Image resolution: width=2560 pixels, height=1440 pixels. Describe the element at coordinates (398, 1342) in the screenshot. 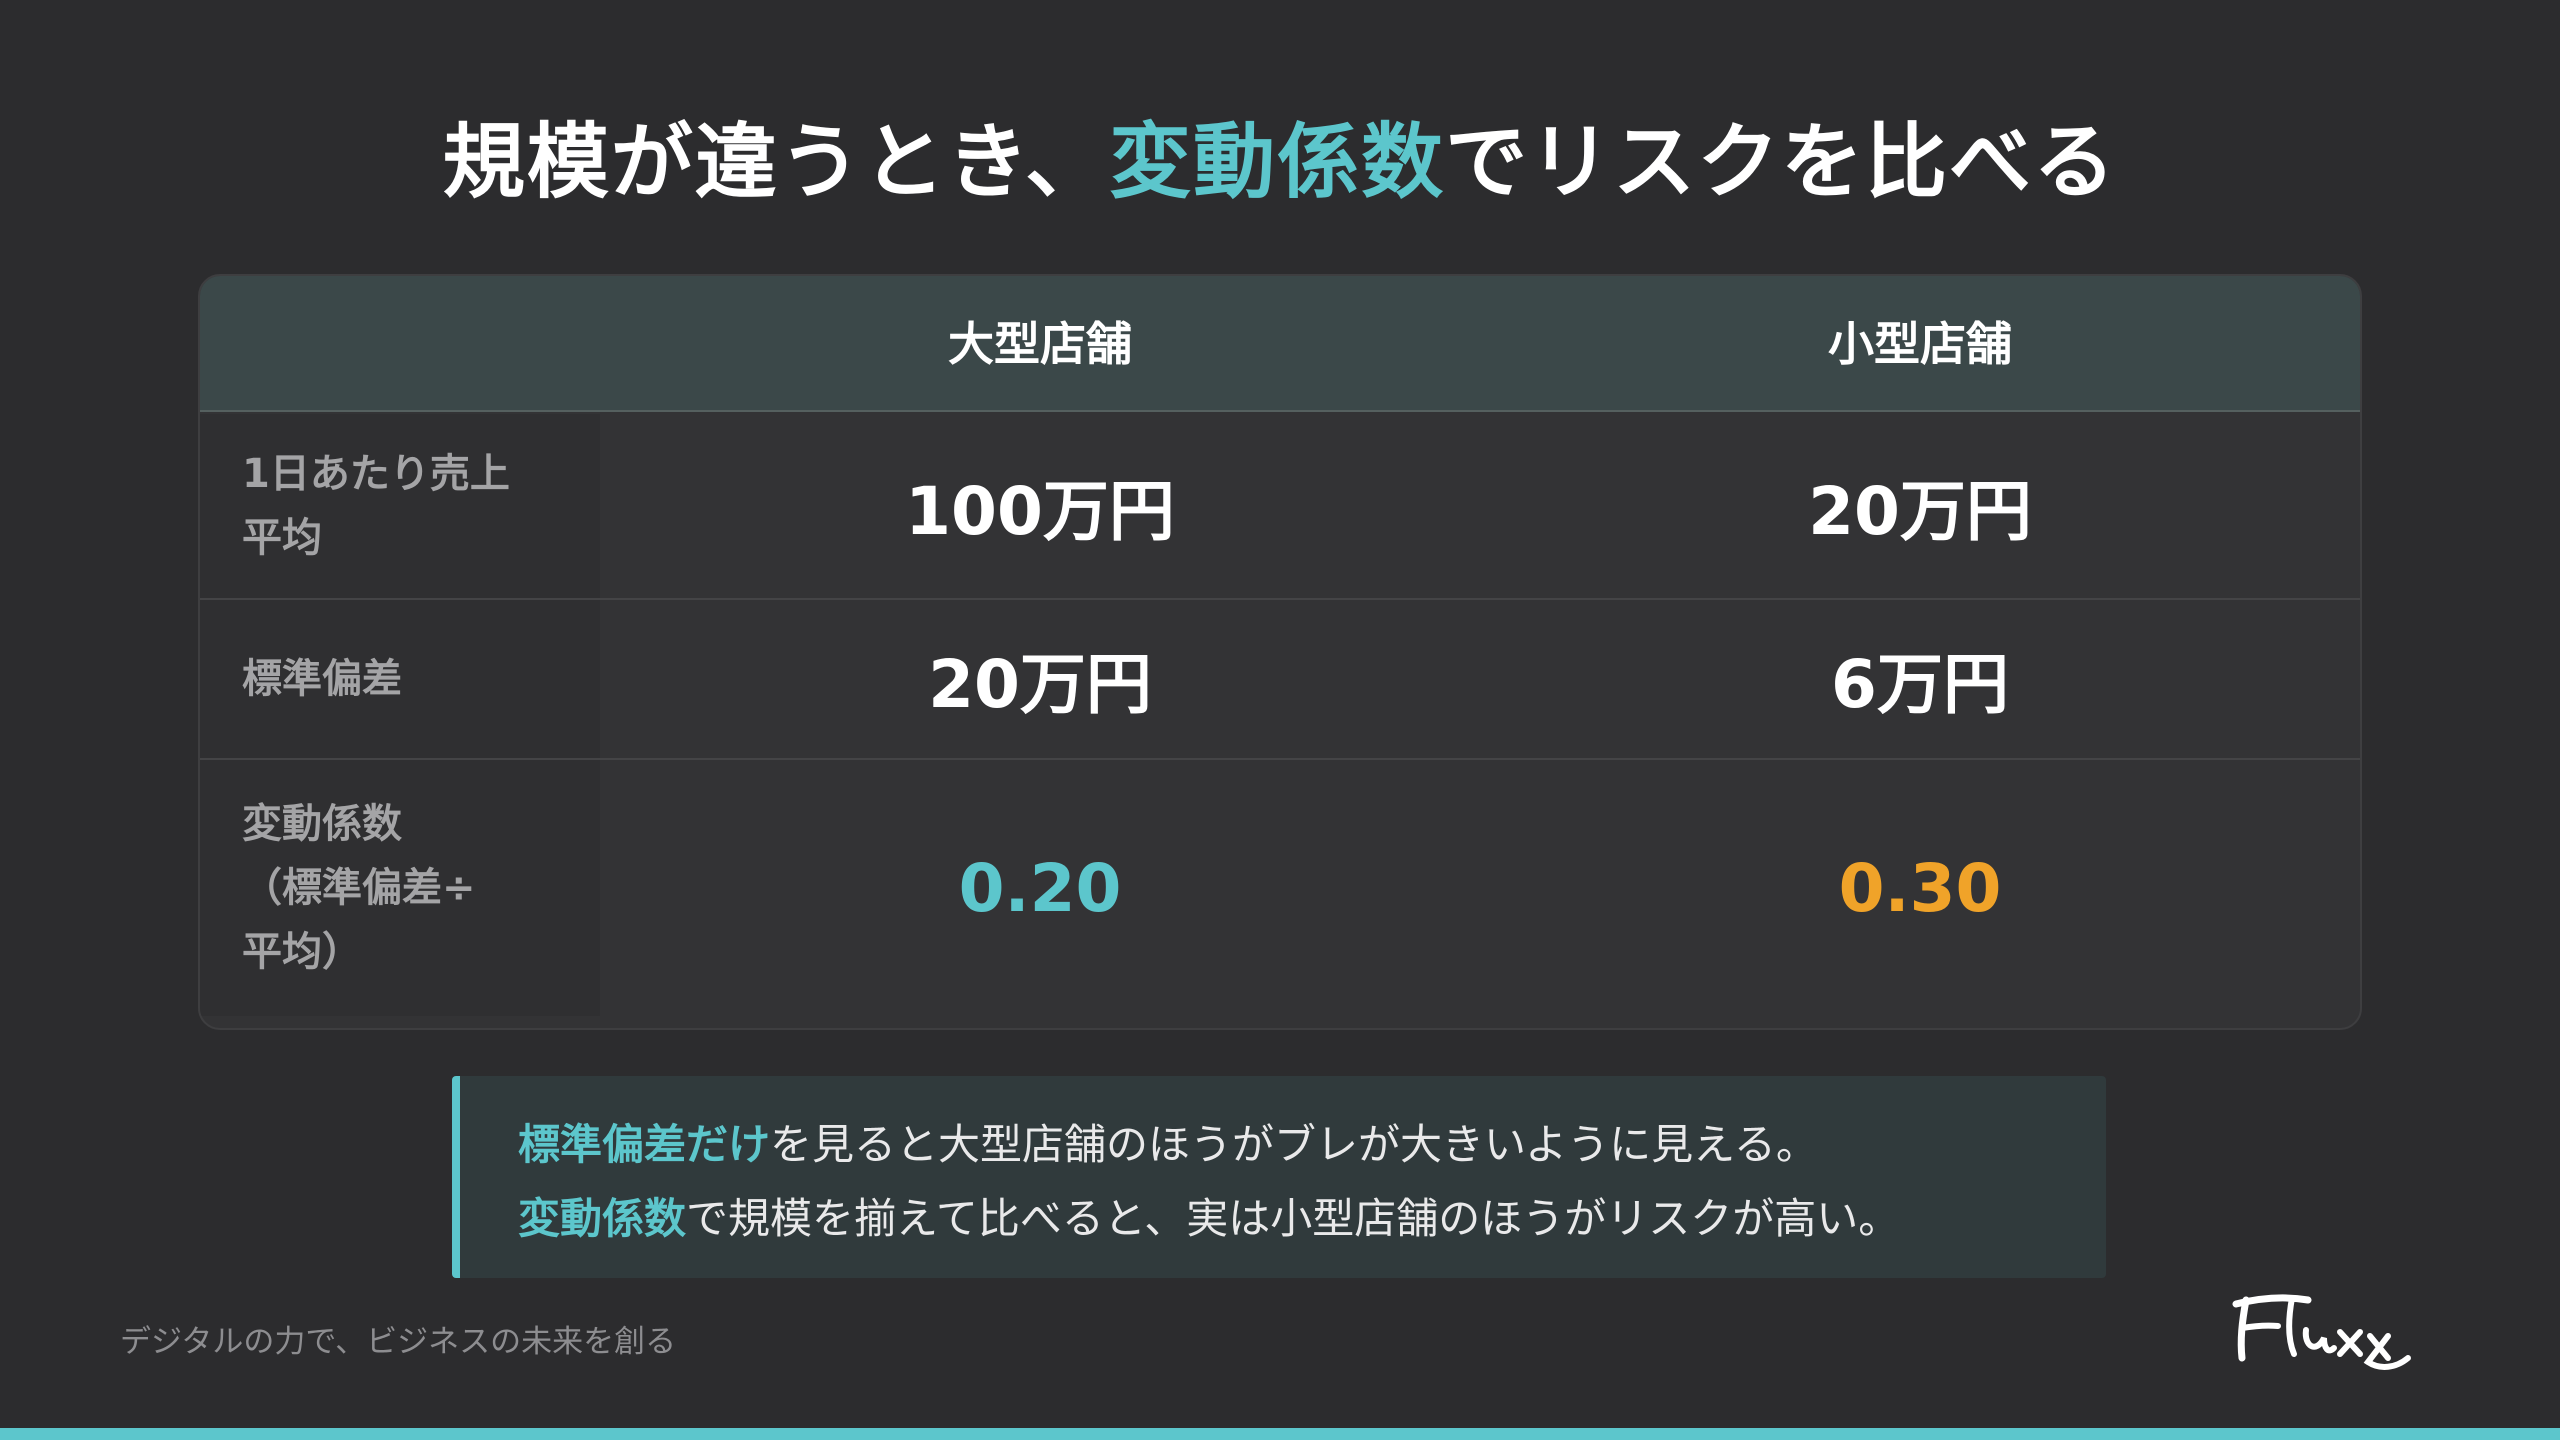

I see `footer-tagline: デジタルの力で、ビジネスの未来を創る` at that location.